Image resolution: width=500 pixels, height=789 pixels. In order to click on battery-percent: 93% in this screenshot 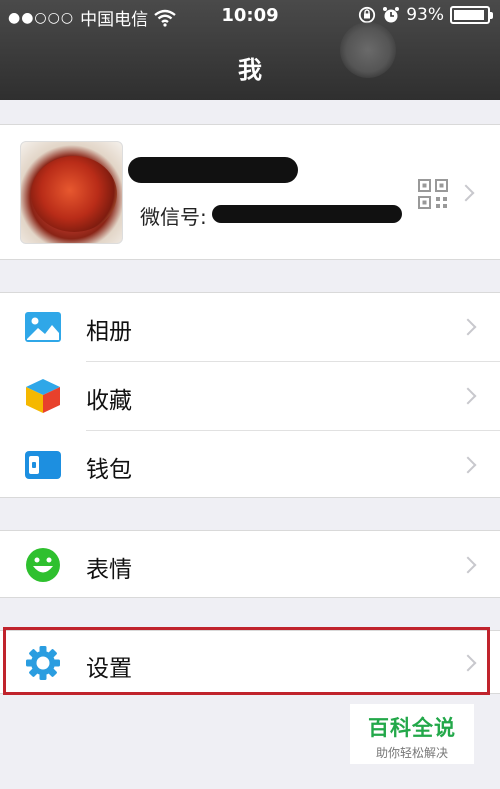, I will do `click(425, 15)`.